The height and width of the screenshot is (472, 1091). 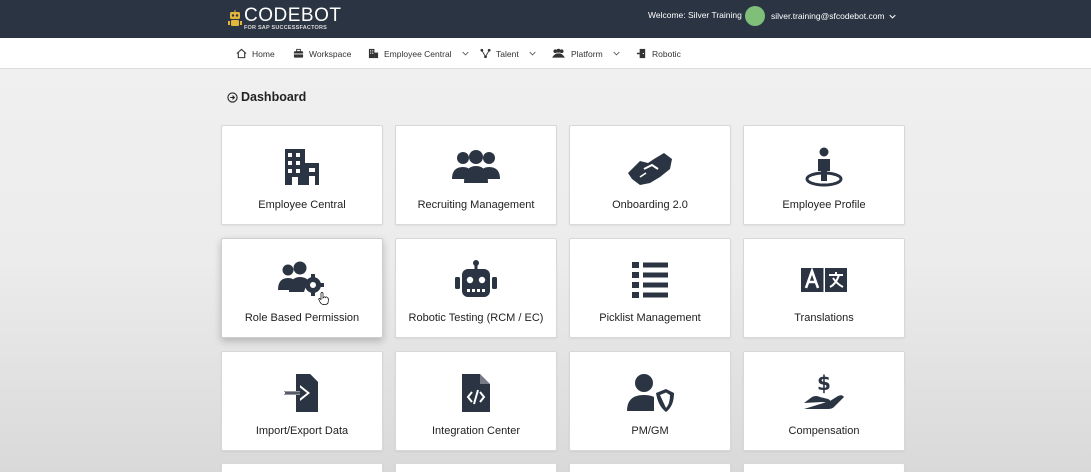 What do you see at coordinates (286, 28) in the screenshot?
I see `logo-subtitle: FOR SAP SUCCESSFACTORS` at bounding box center [286, 28].